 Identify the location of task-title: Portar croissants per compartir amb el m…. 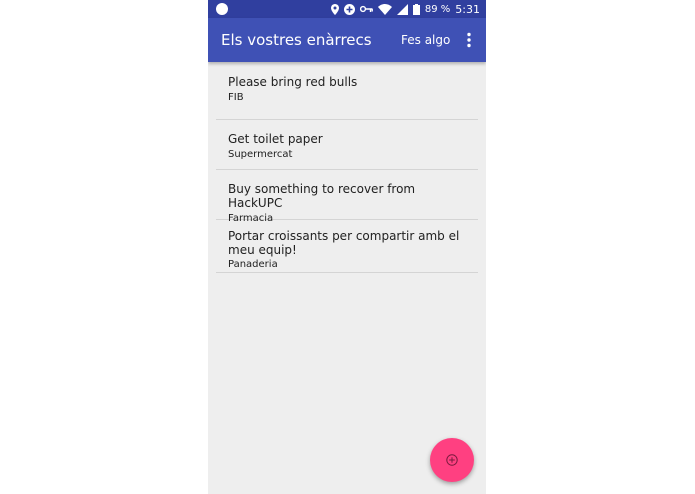
(344, 243).